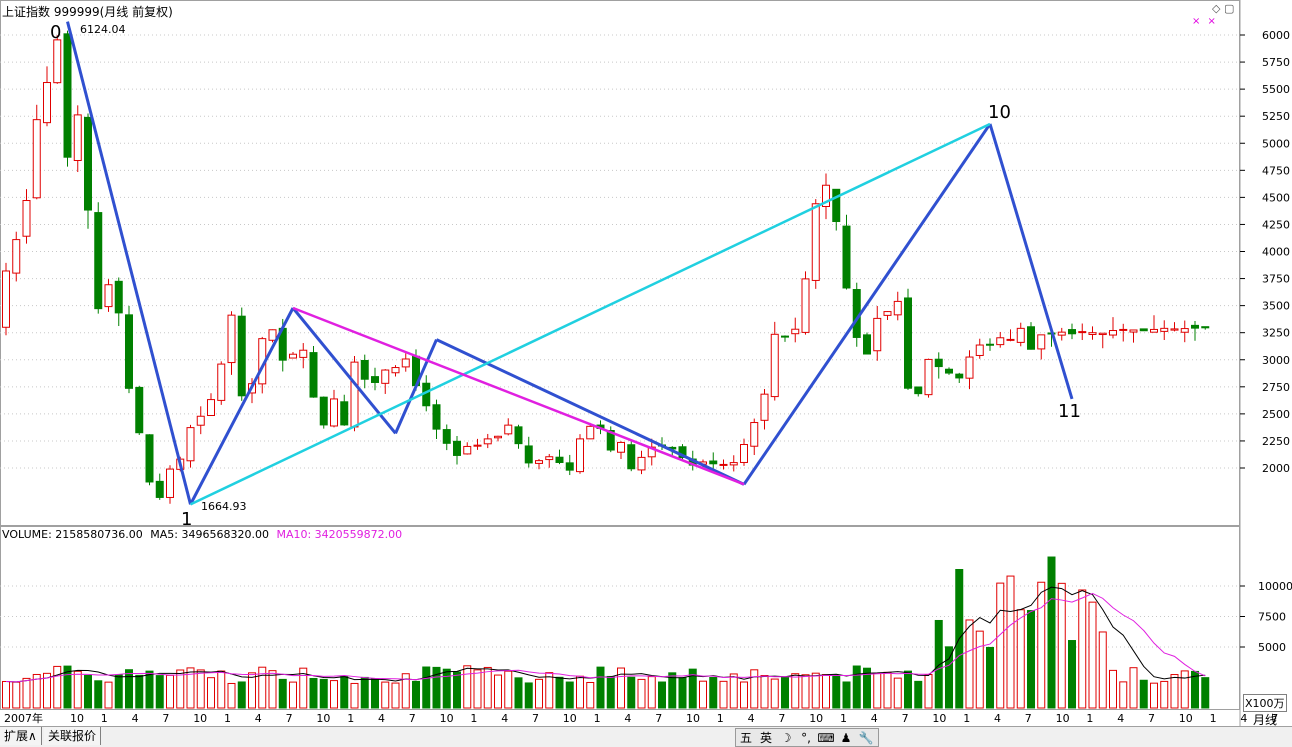 This screenshot has height=747, width=1292. I want to click on close-marker-icon: × ×, so click(1205, 21).